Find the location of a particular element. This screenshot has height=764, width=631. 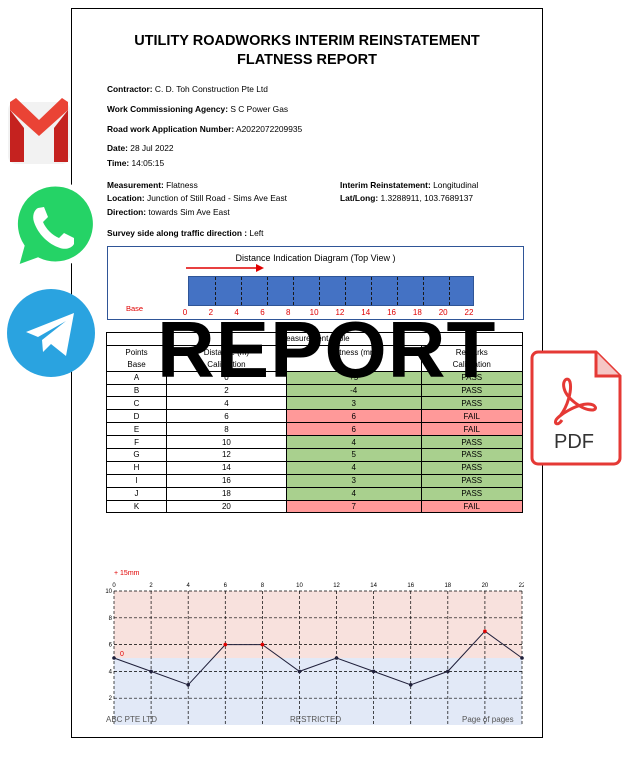

cell-point: E is located at coordinates (136, 429).